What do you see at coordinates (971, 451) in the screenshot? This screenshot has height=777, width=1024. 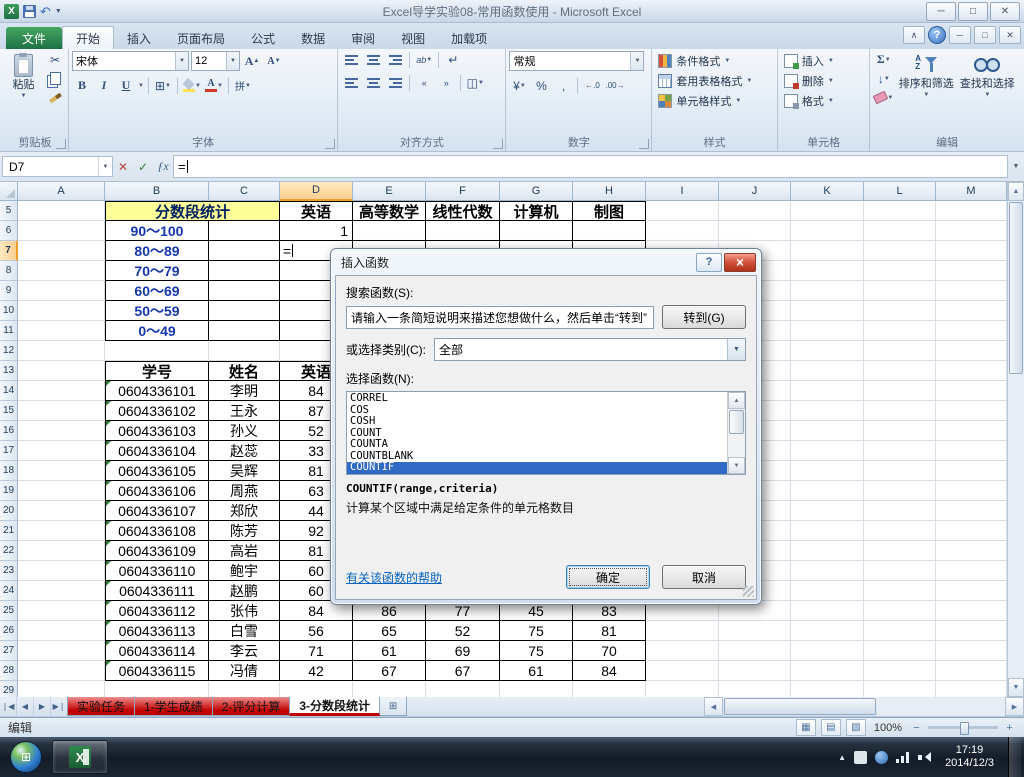 I see `cell-M17` at bounding box center [971, 451].